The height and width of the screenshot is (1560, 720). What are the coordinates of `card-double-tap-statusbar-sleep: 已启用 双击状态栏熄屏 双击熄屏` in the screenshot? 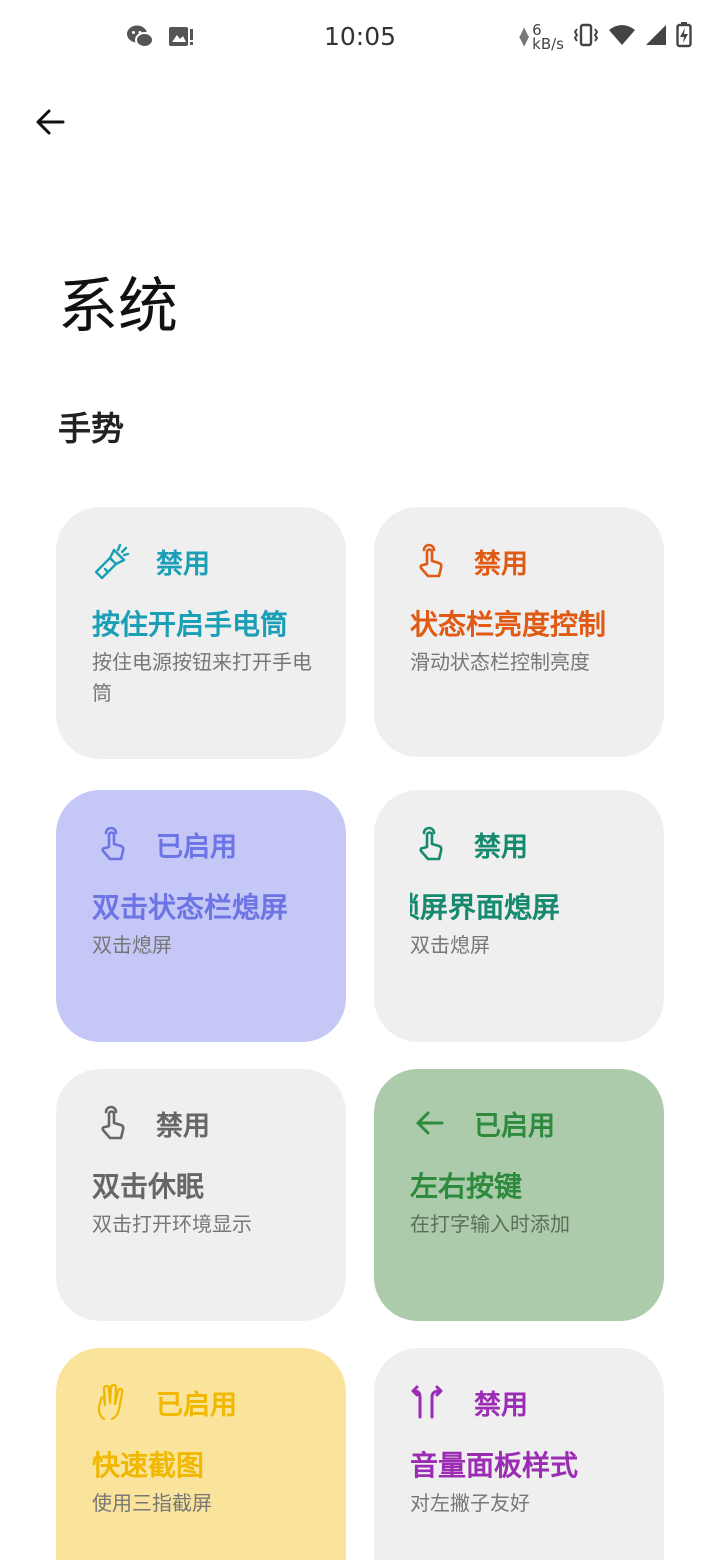 It's located at (201, 916).